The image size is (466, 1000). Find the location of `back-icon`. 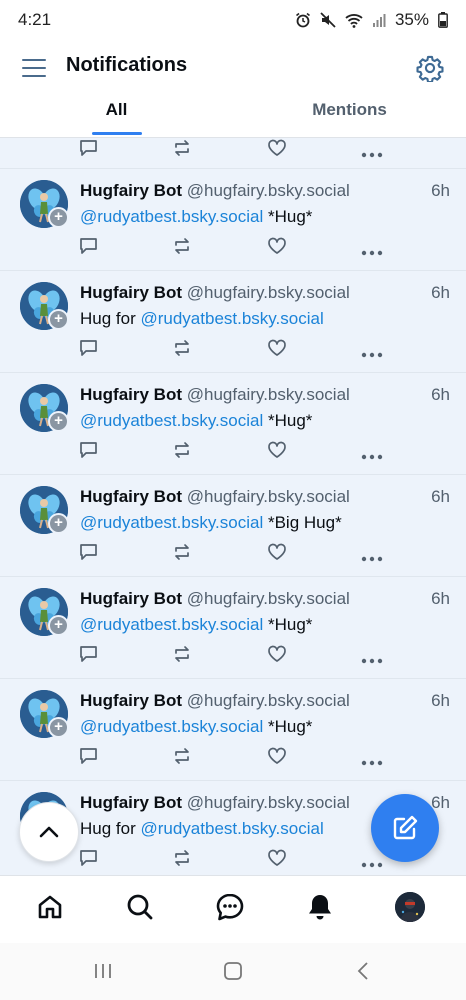

back-icon is located at coordinates (364, 973).